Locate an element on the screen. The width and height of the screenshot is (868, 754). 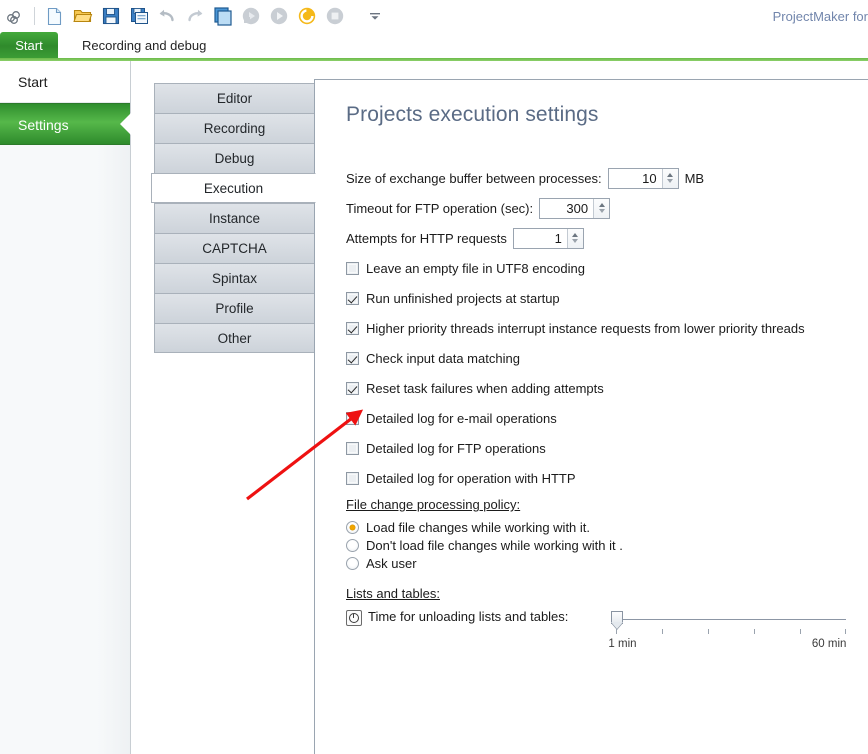
checkbox-detailed-log-http is located at coordinates (352, 478).